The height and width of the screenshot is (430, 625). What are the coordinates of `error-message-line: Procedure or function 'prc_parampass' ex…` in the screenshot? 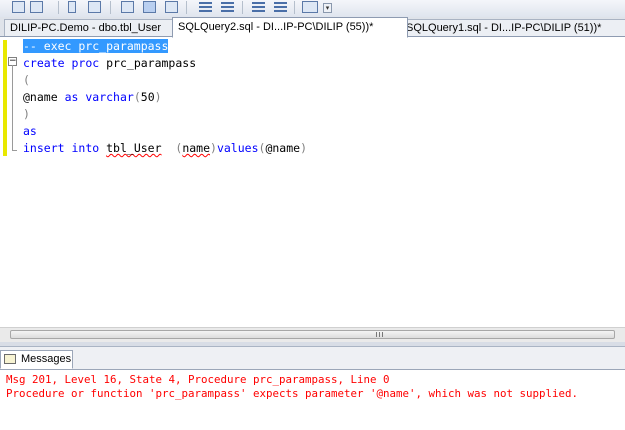 It's located at (292, 393).